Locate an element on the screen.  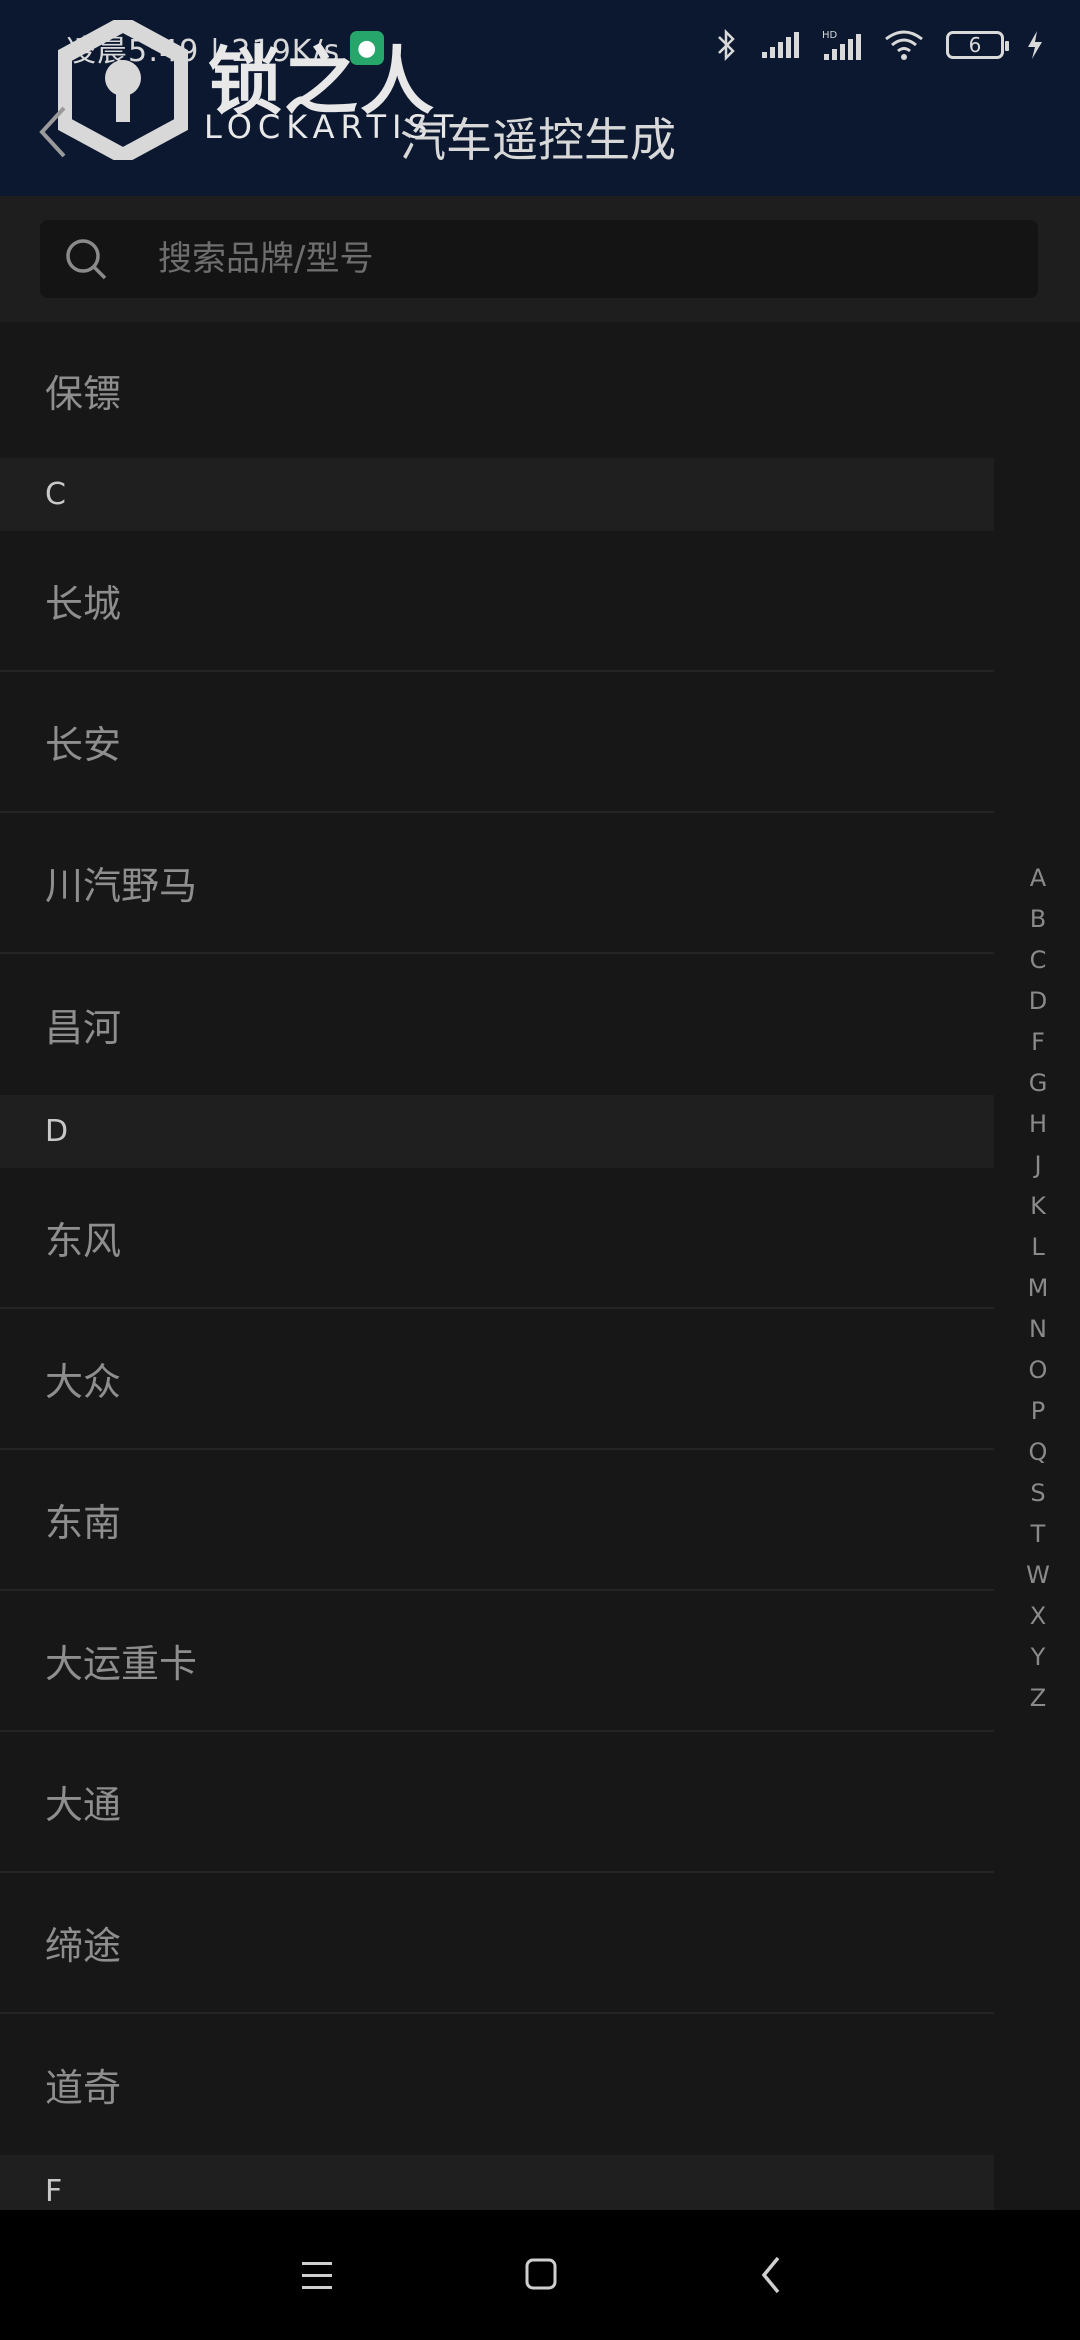
bluetooth-icon is located at coordinates (726, 45).